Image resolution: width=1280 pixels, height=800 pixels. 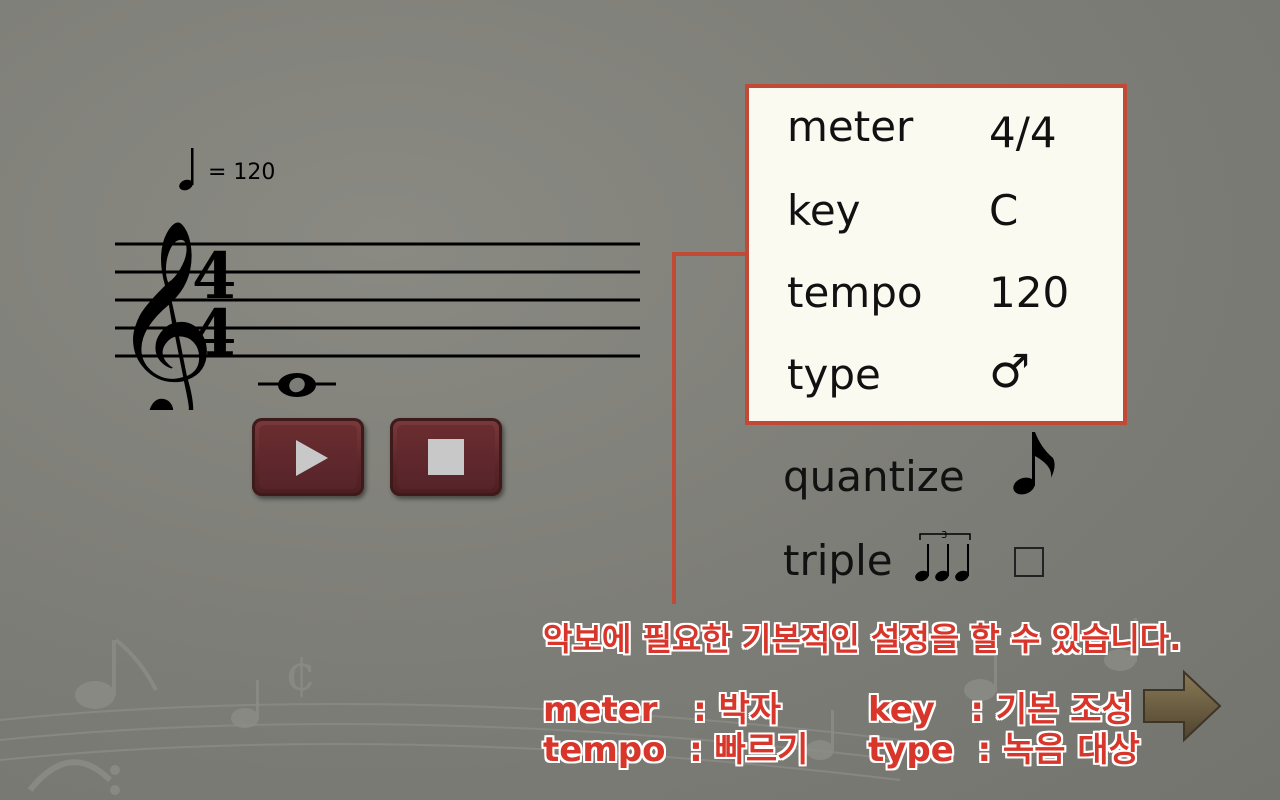 I want to click on play-icon, so click(x=312, y=458).